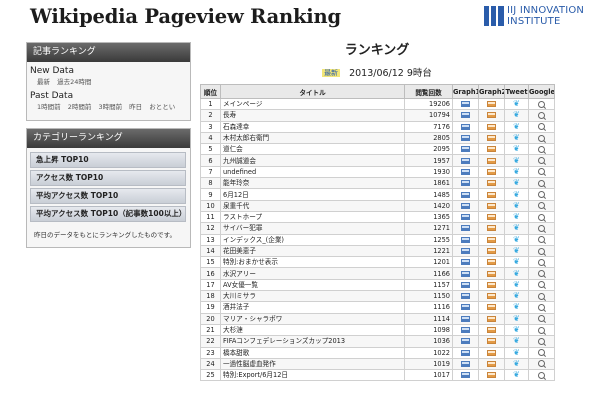  Describe the element at coordinates (312, 285) in the screenshot. I see `title-link: AV女優一覧` at that location.